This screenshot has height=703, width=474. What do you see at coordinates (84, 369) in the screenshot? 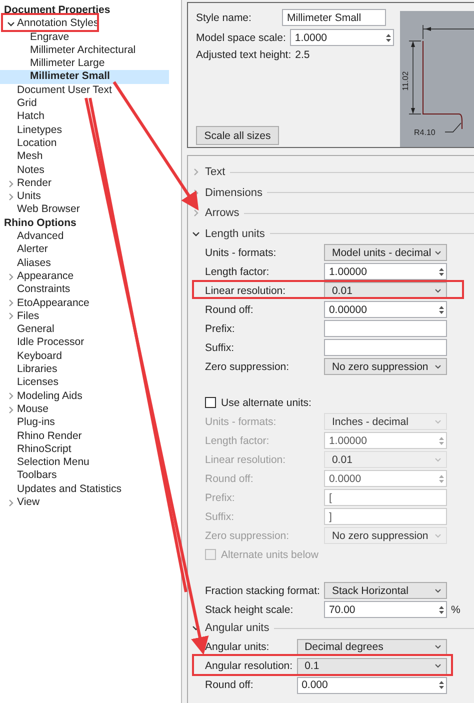
I see `tree-item: Libraries` at bounding box center [84, 369].